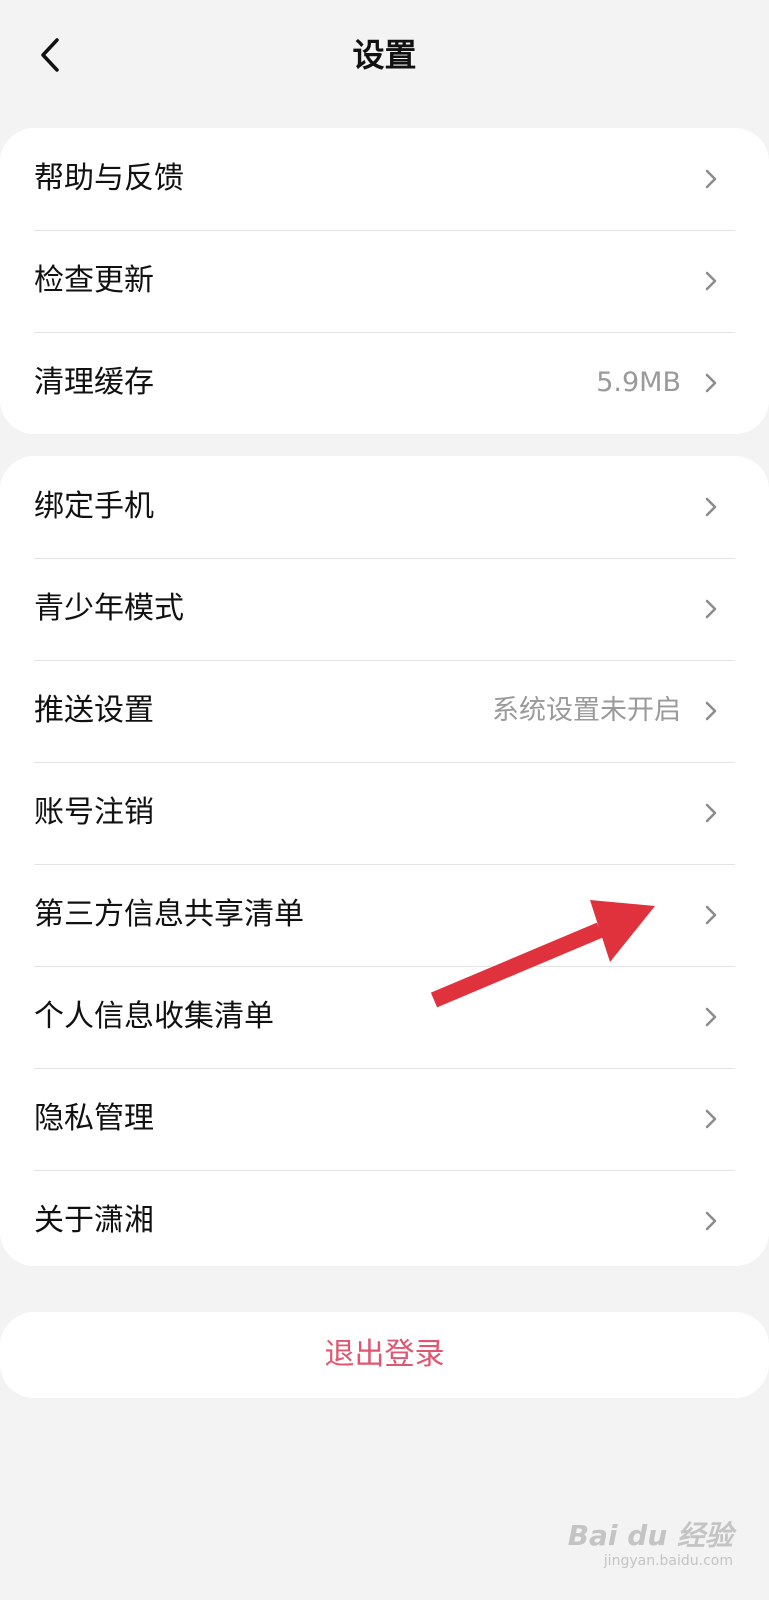 The width and height of the screenshot is (769, 1600). I want to click on row-label: 帮助与反馈, so click(109, 178).